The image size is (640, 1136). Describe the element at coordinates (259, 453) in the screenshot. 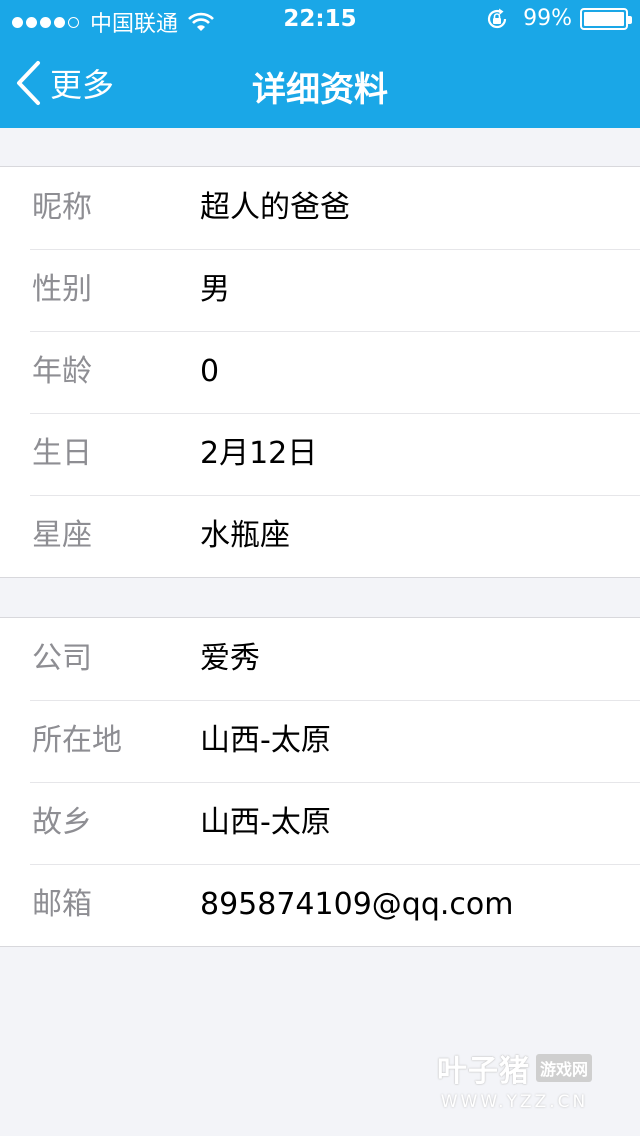

I see `row-value: 2月12日` at that location.